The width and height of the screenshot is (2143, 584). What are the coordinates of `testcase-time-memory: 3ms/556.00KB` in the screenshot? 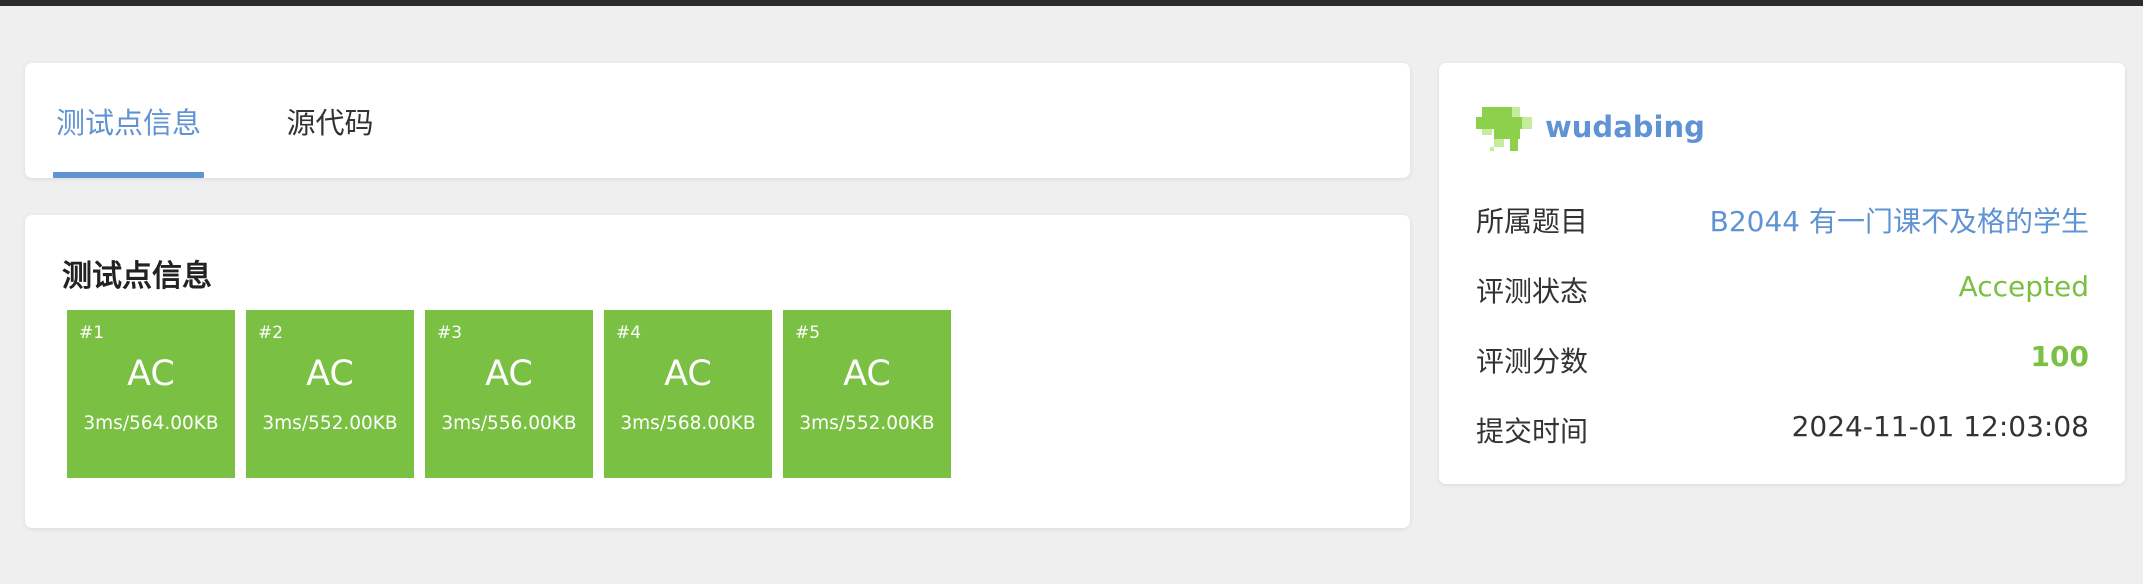 It's located at (509, 423).